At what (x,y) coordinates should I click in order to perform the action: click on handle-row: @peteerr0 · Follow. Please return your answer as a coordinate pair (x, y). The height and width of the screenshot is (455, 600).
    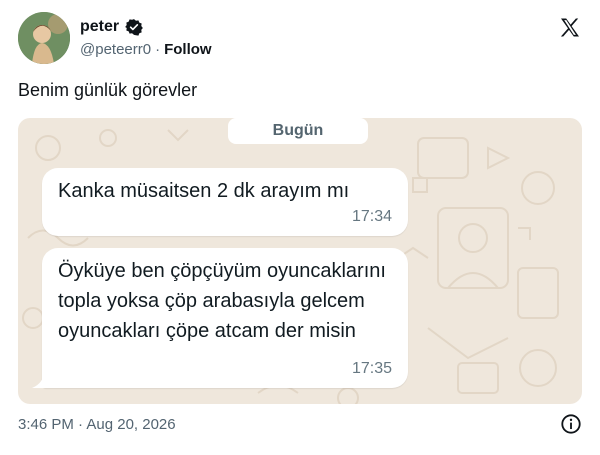
    Looking at the image, I should click on (146, 49).